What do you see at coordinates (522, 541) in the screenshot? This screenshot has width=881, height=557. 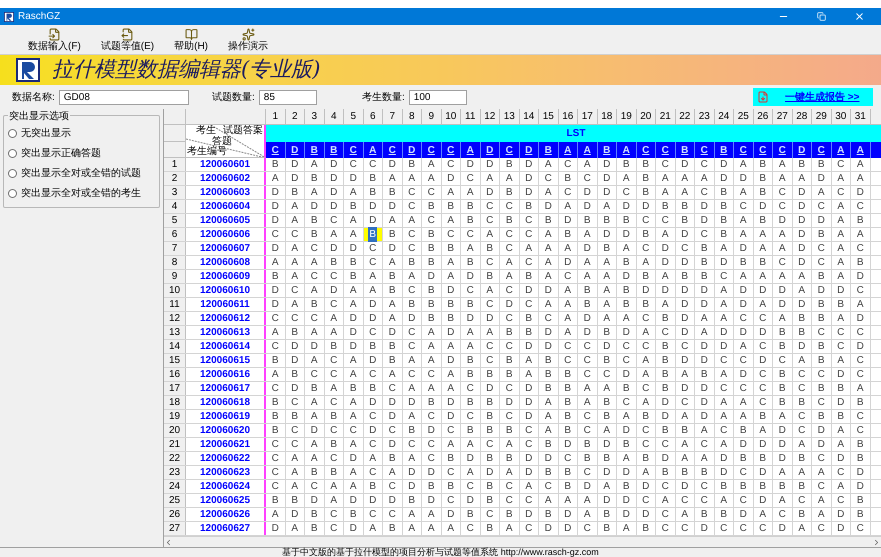 I see `horizontal-scrollbar` at bounding box center [522, 541].